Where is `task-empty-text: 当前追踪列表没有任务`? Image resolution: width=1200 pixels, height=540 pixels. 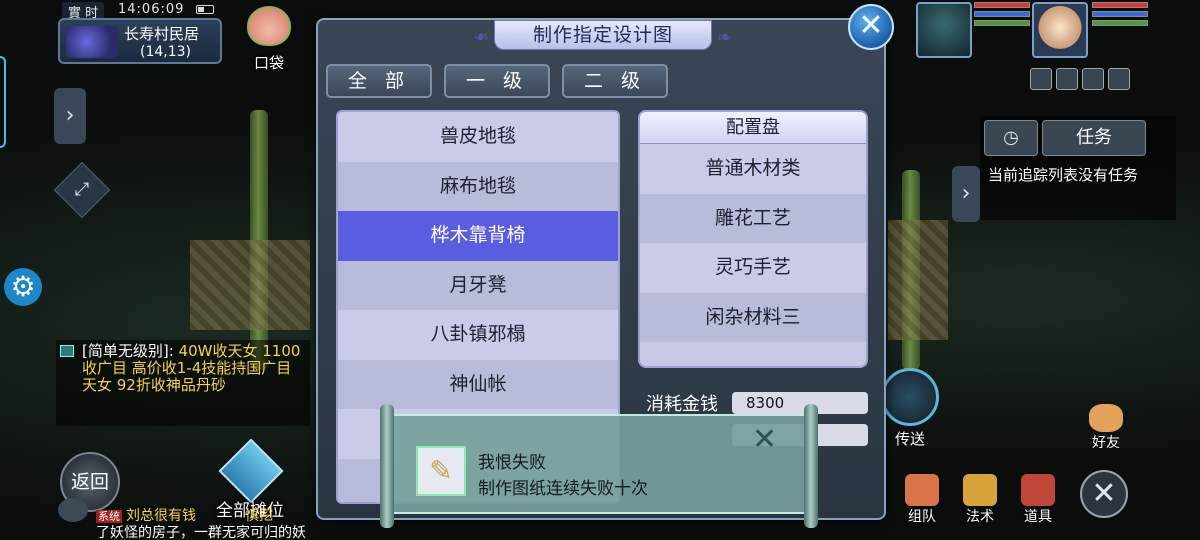
task-empty-text: 当前追踪列表没有任务 is located at coordinates (1063, 175).